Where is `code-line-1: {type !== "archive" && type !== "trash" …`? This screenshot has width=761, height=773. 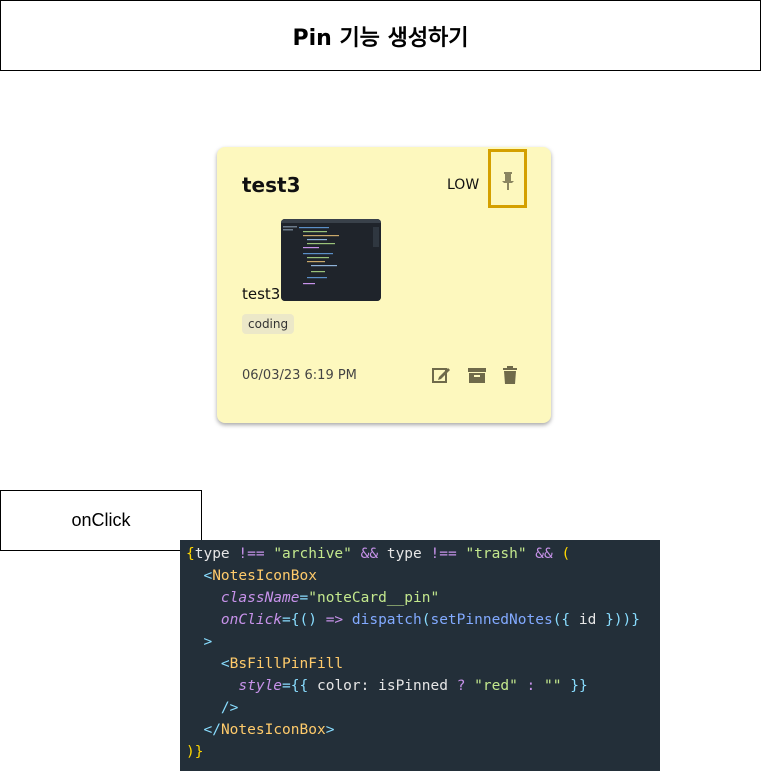 code-line-1: {type !== "archive" && type !== "trash" … is located at coordinates (378, 554).